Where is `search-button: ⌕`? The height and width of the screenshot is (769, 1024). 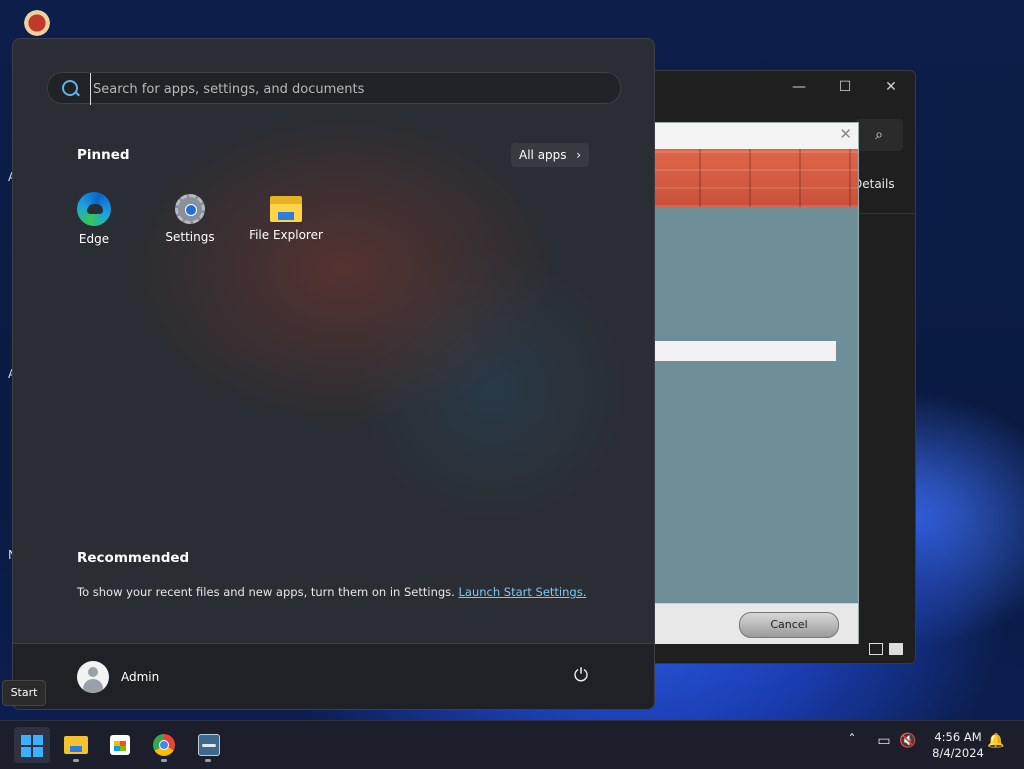
search-button: ⌕ is located at coordinates (879, 135).